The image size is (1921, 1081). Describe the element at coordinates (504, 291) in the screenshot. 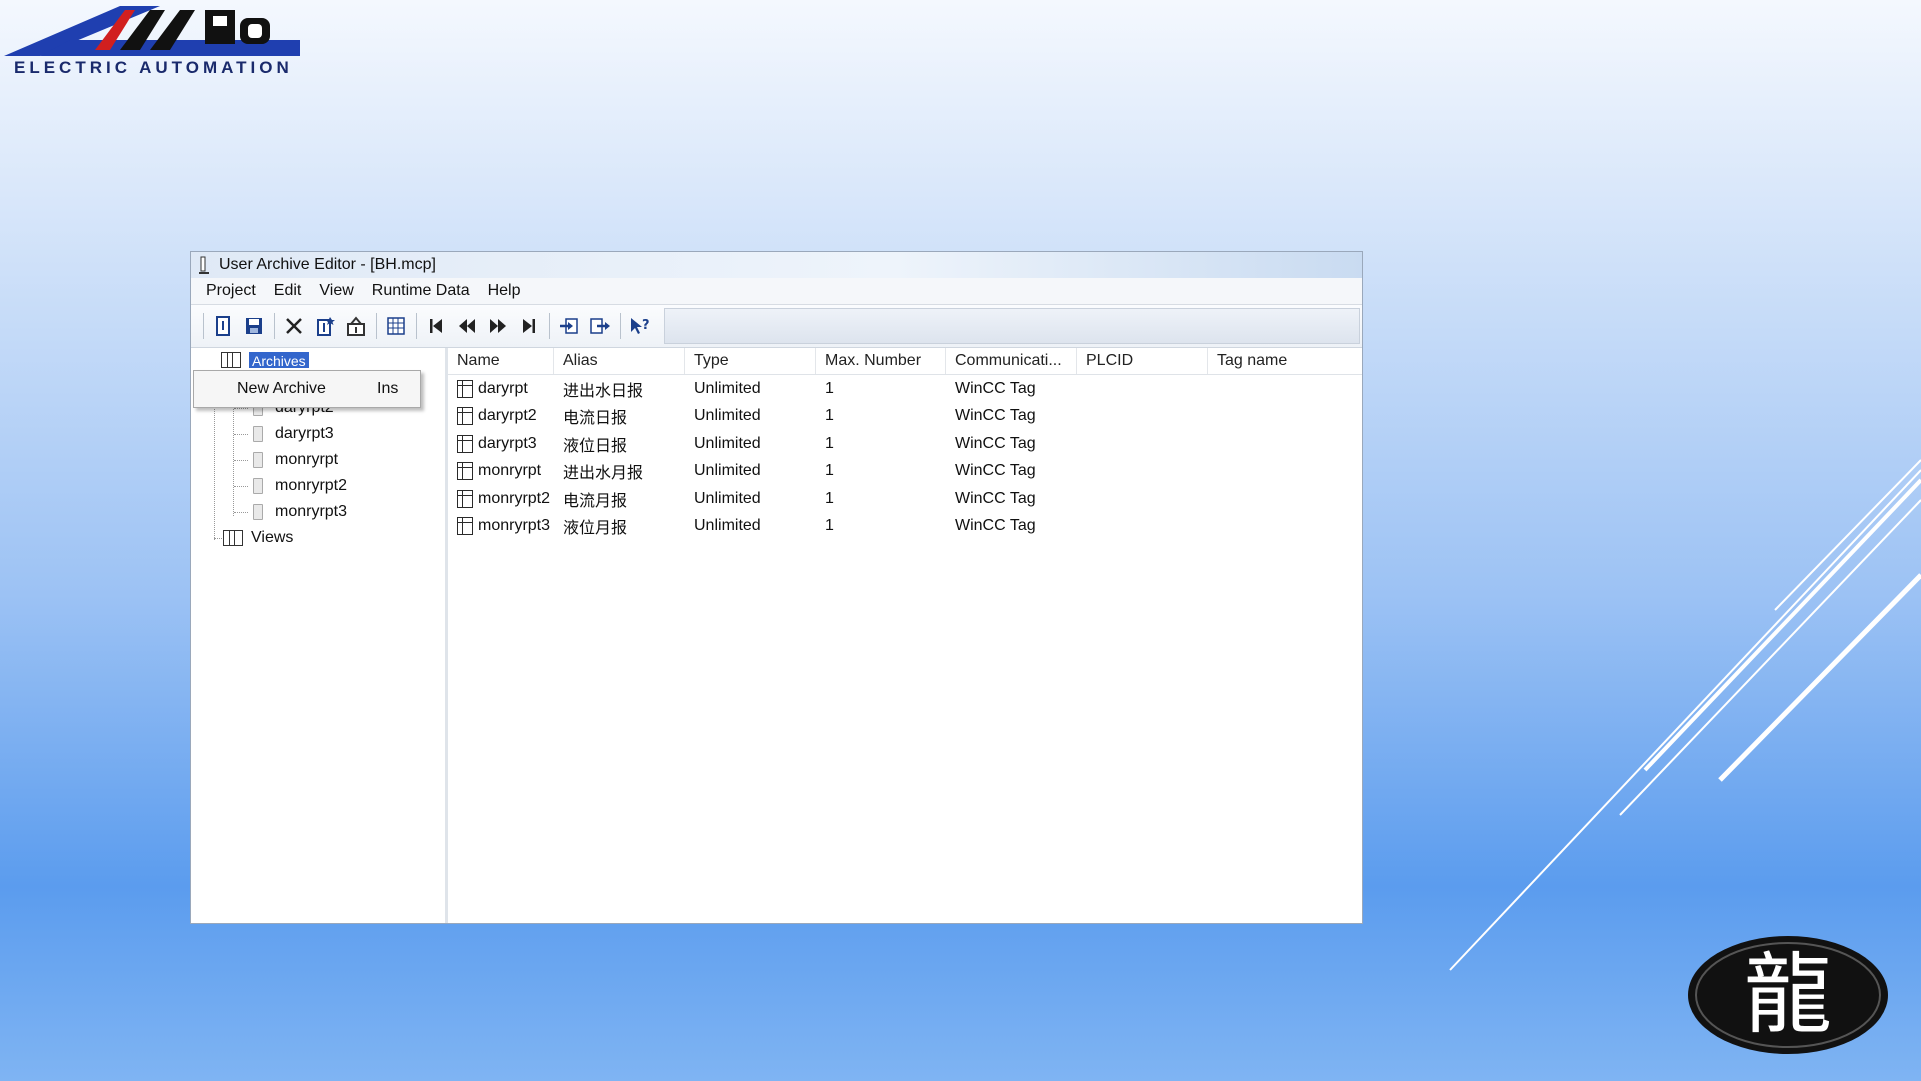

I see `menu-help: Help` at that location.